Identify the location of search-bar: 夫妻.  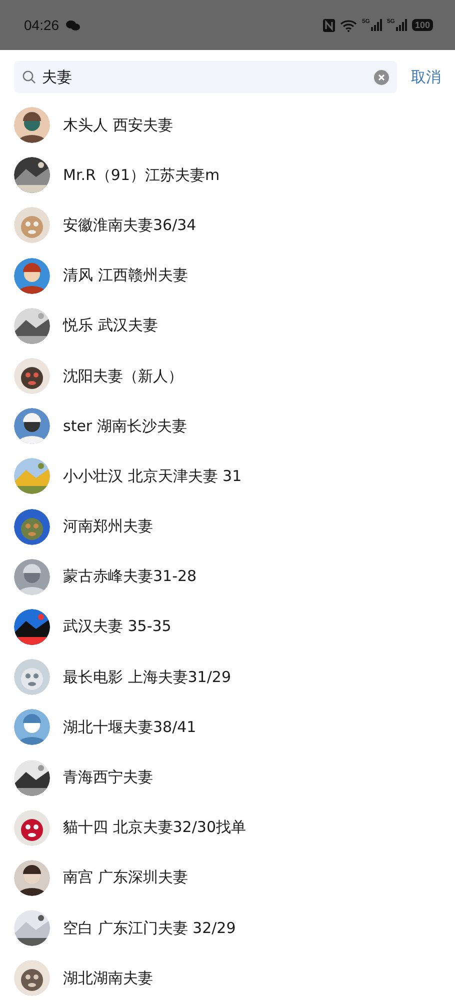
(205, 77).